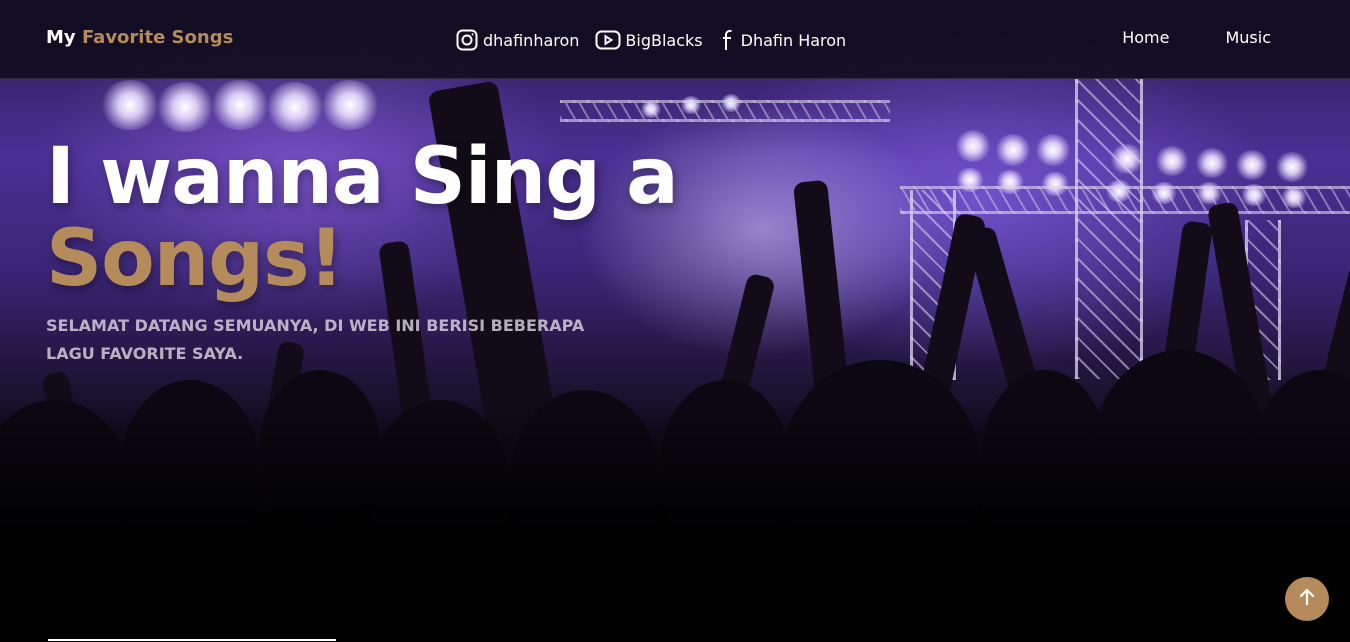 Image resolution: width=1350 pixels, height=642 pixels. Describe the element at coordinates (192, 640) in the screenshot. I see `section-divider` at that location.